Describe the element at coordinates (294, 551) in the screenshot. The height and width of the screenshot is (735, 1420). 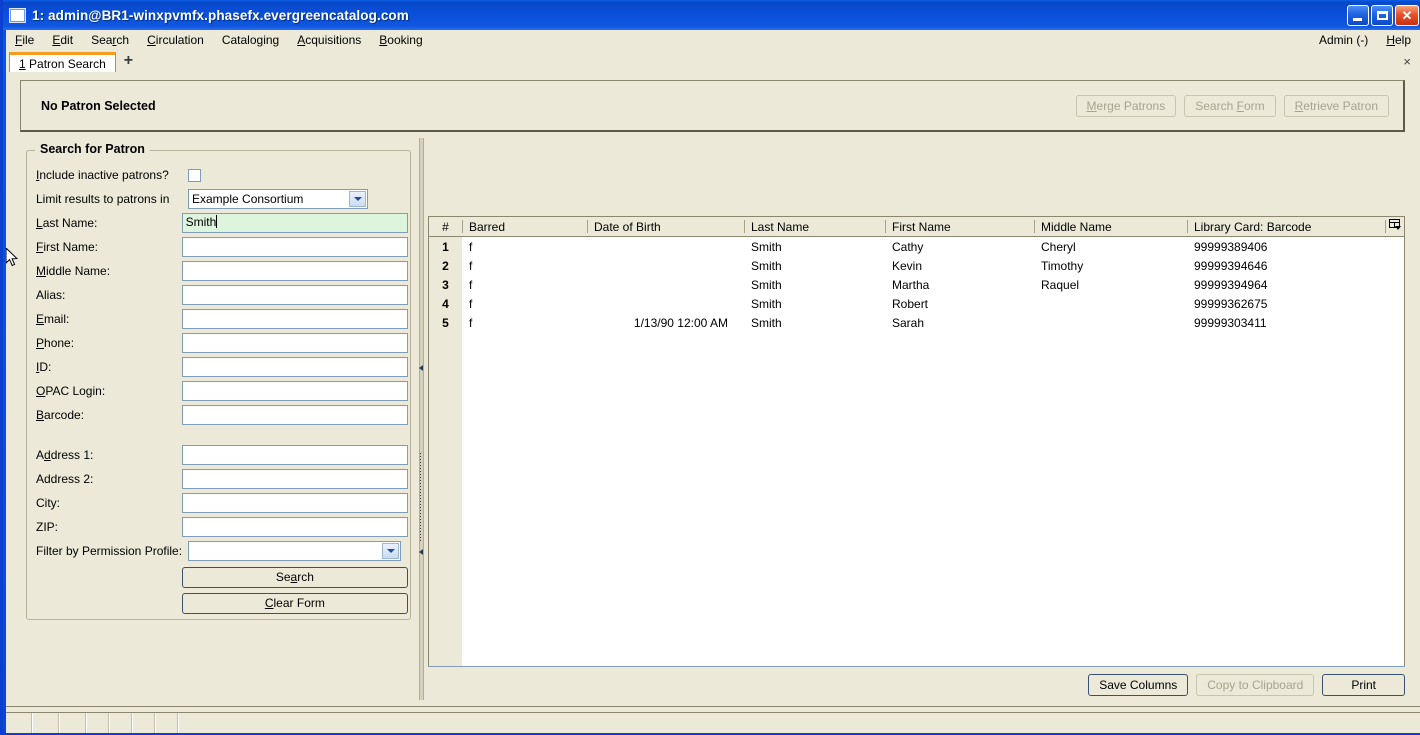
I see `permission-profile-select` at that location.